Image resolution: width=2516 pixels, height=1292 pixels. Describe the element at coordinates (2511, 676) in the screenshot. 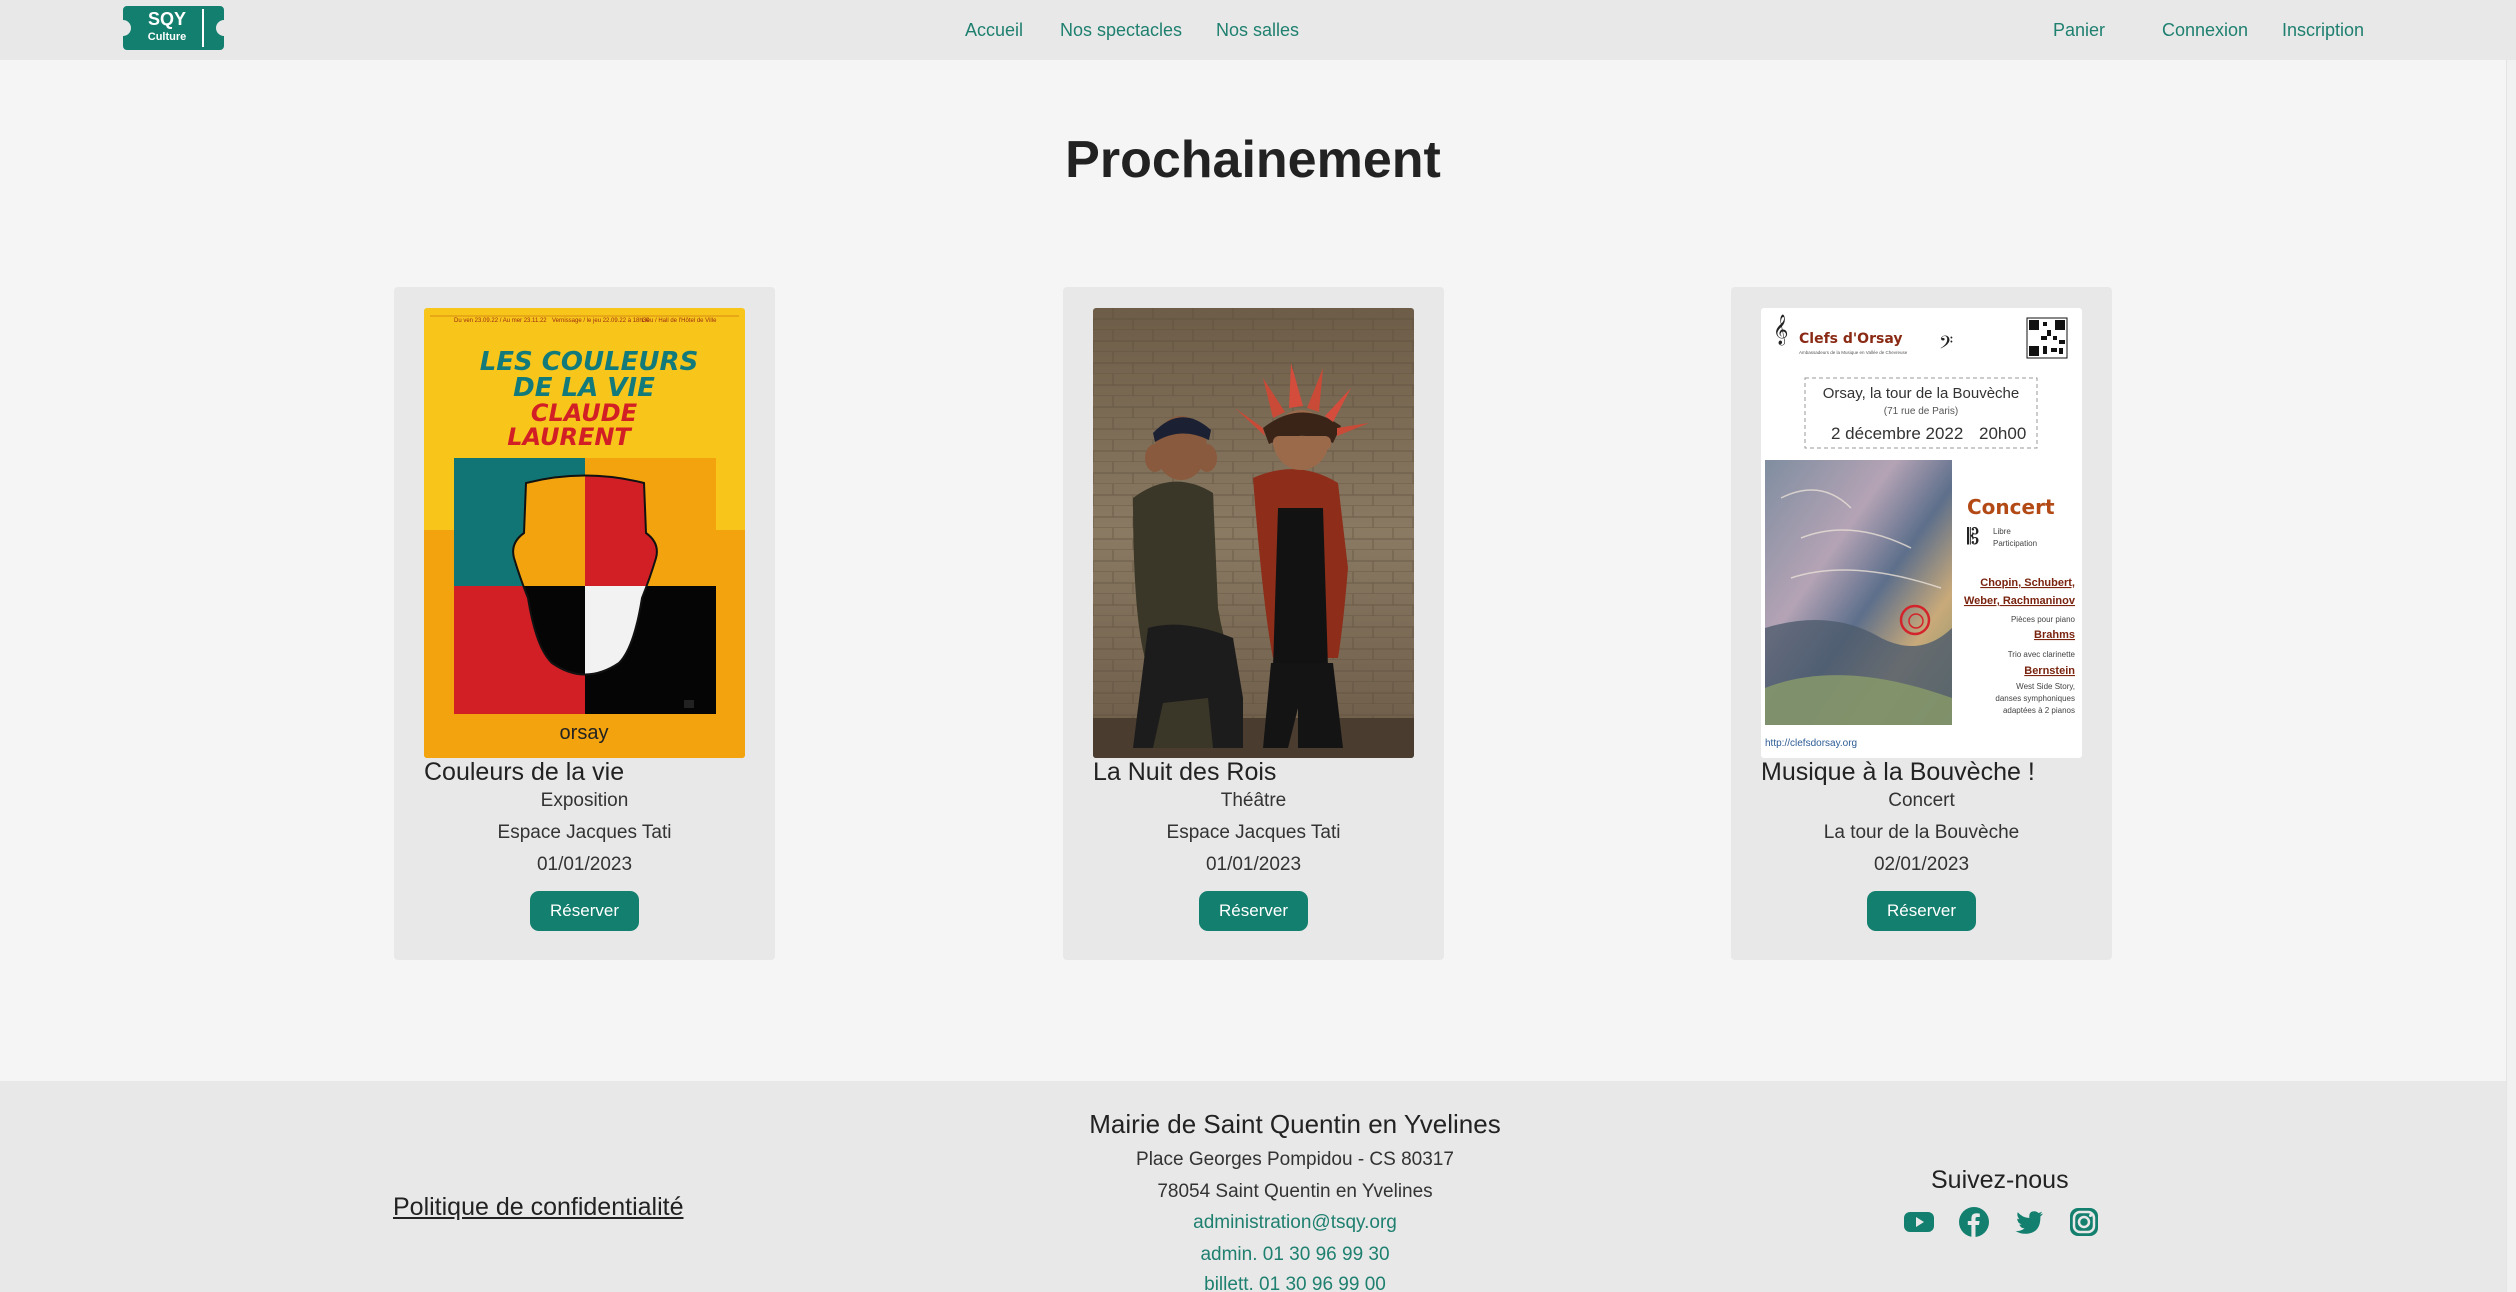

I see `page-scrollbar` at that location.